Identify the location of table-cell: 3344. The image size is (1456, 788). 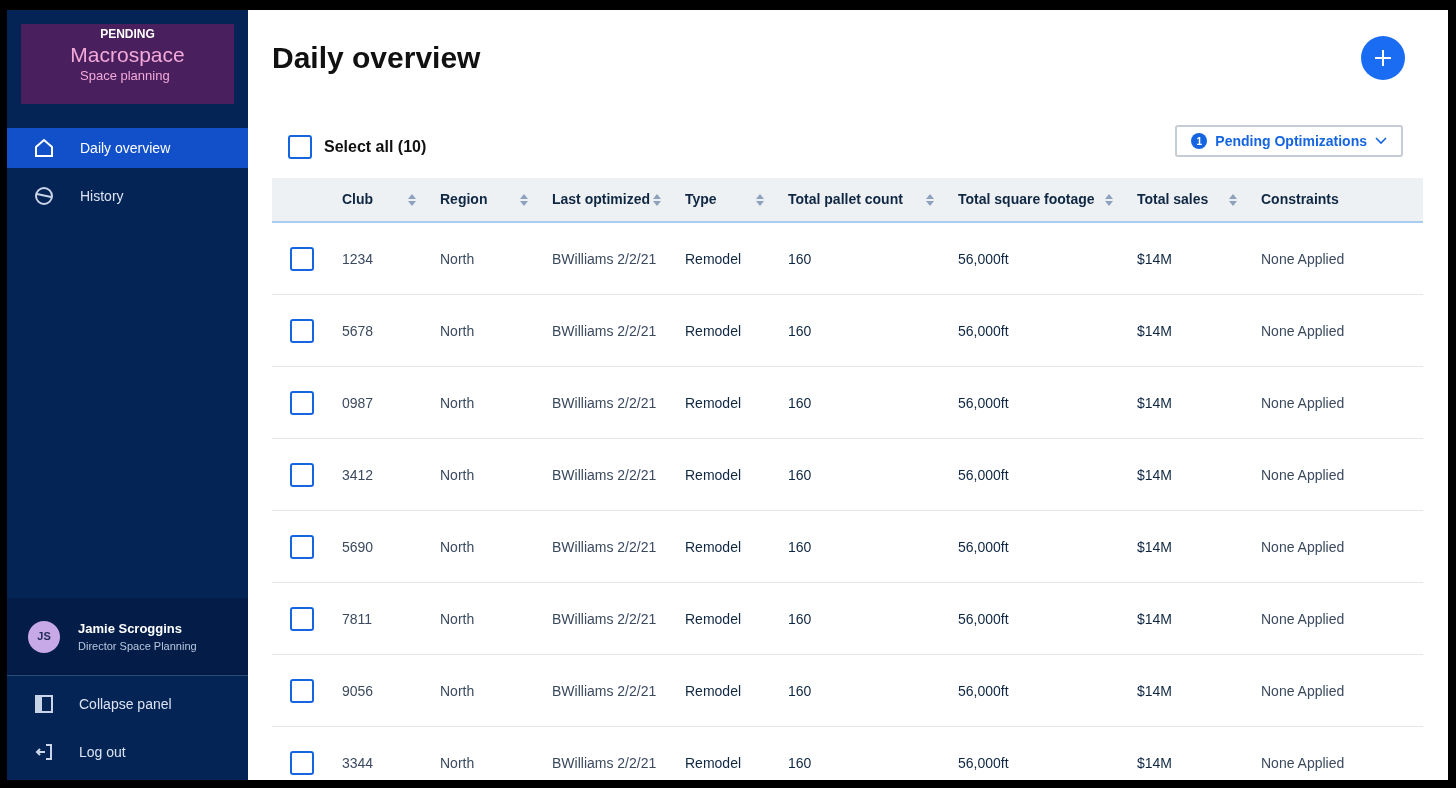
(358, 762).